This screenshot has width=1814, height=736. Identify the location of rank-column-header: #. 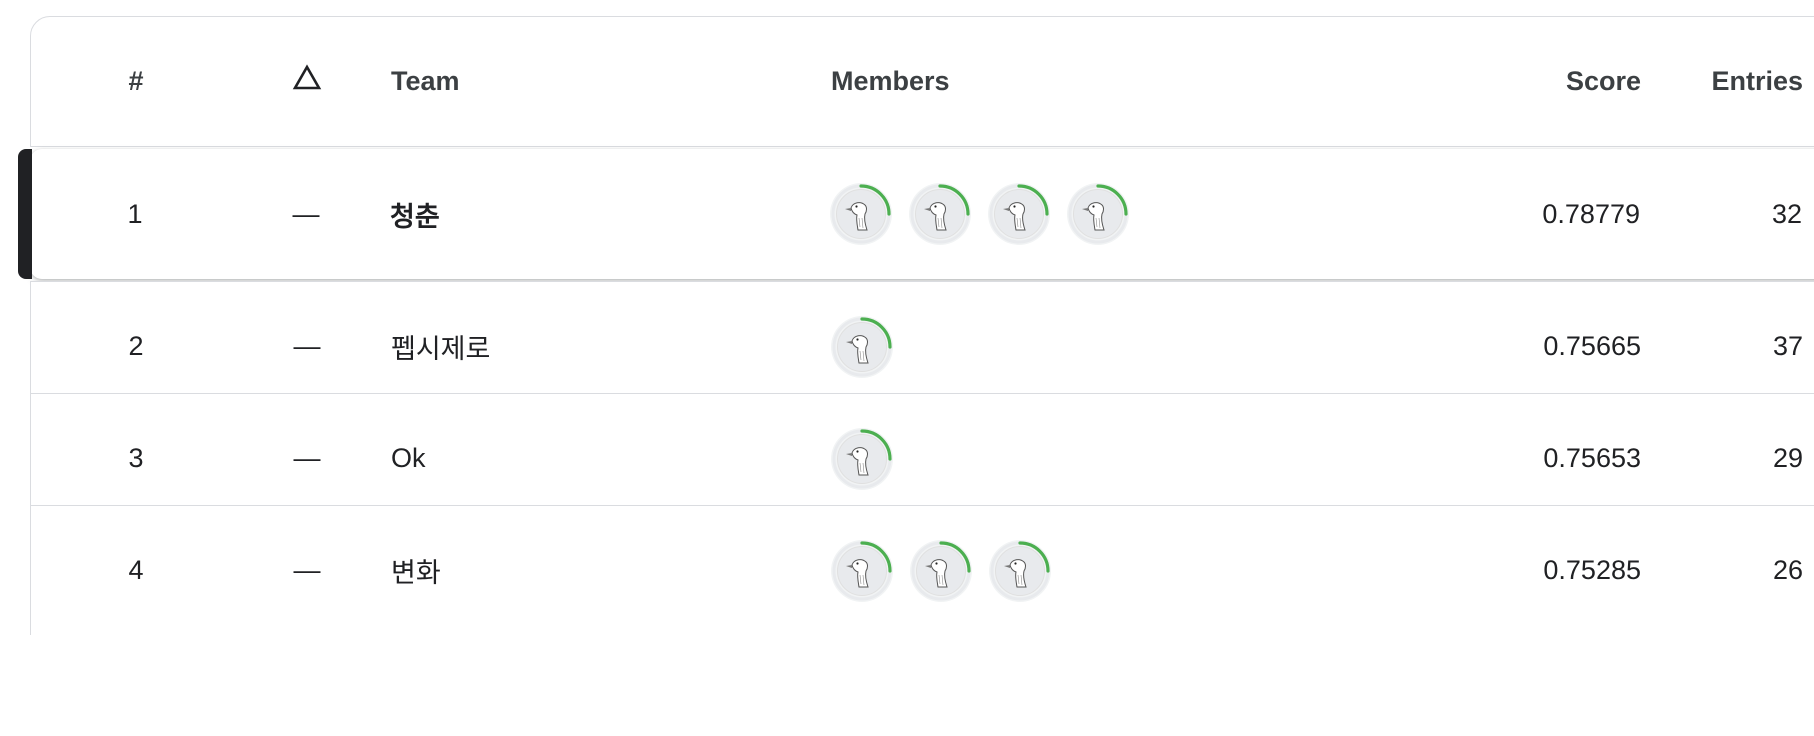
(136, 81).